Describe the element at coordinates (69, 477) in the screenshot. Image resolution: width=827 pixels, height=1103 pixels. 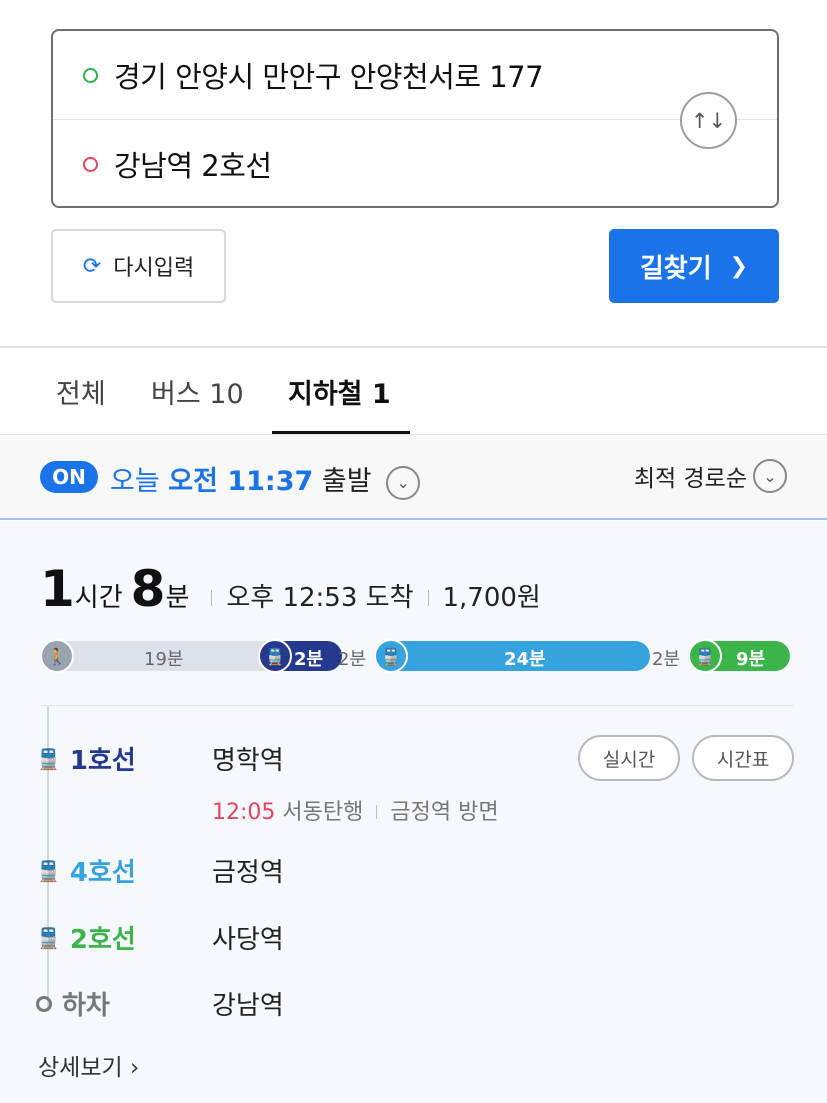
I see `on-toggle: ON` at that location.